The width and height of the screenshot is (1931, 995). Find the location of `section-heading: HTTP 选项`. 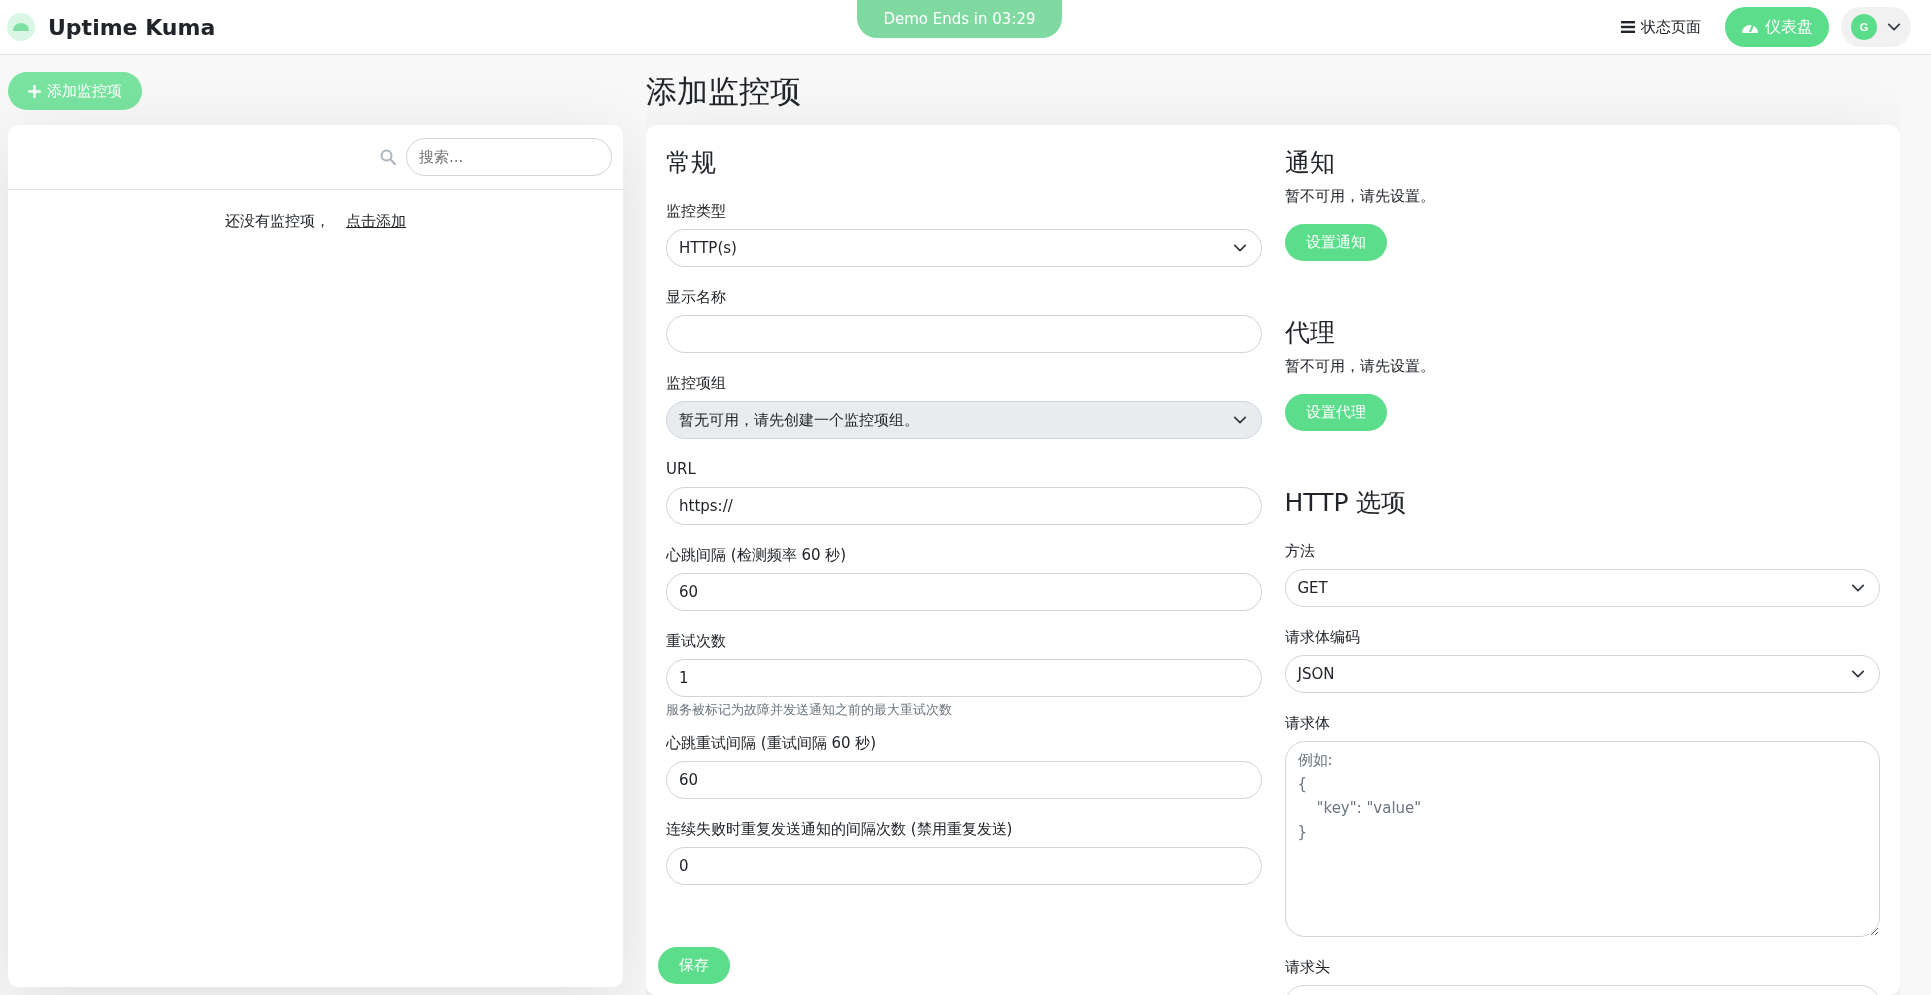

section-heading: HTTP 选项 is located at coordinates (1346, 503).